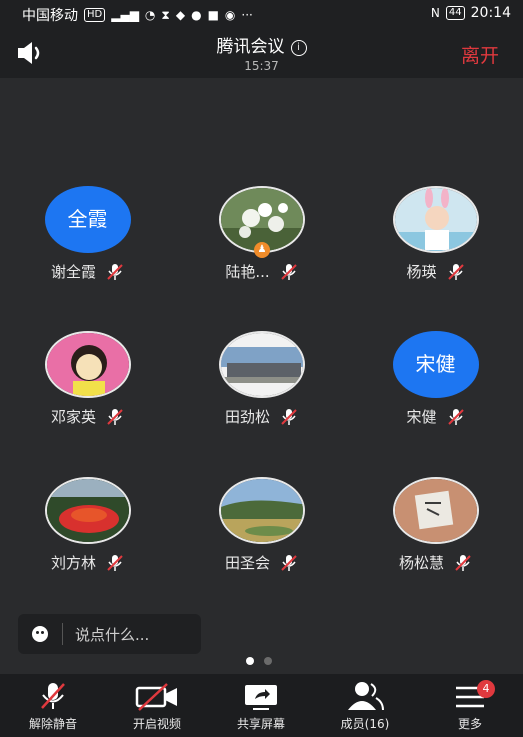  I want to click on participant-name: 杨松慧, so click(421, 563).